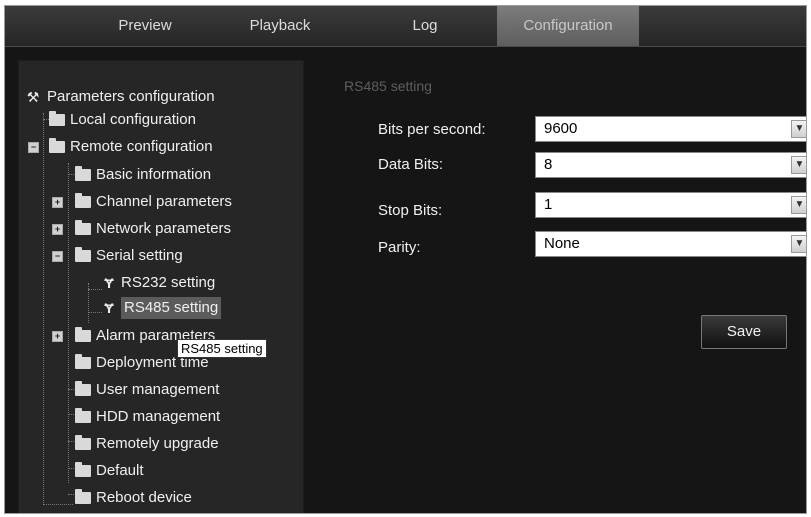 The image size is (811, 517). I want to click on data-bits-select: 8 ▼, so click(670, 165).